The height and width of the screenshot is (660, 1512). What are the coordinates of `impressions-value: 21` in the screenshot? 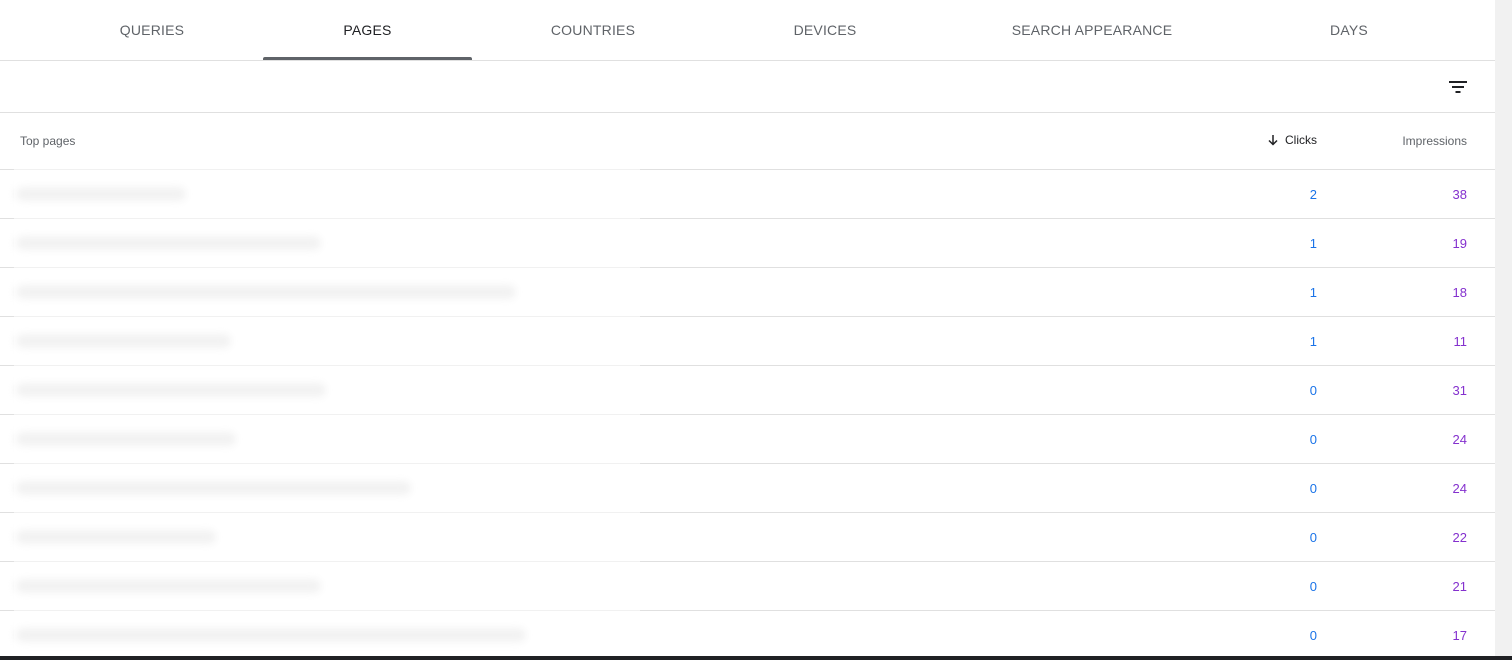 It's located at (1459, 586).